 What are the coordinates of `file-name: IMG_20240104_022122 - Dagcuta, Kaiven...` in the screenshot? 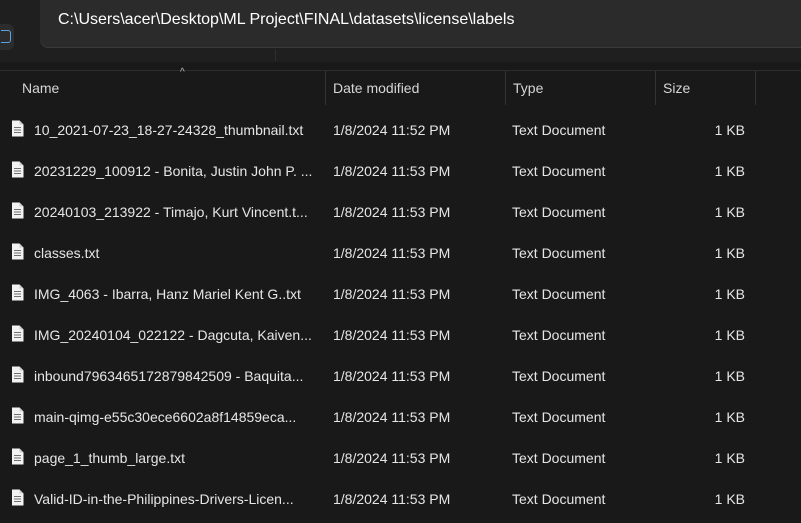 It's located at (173, 335).